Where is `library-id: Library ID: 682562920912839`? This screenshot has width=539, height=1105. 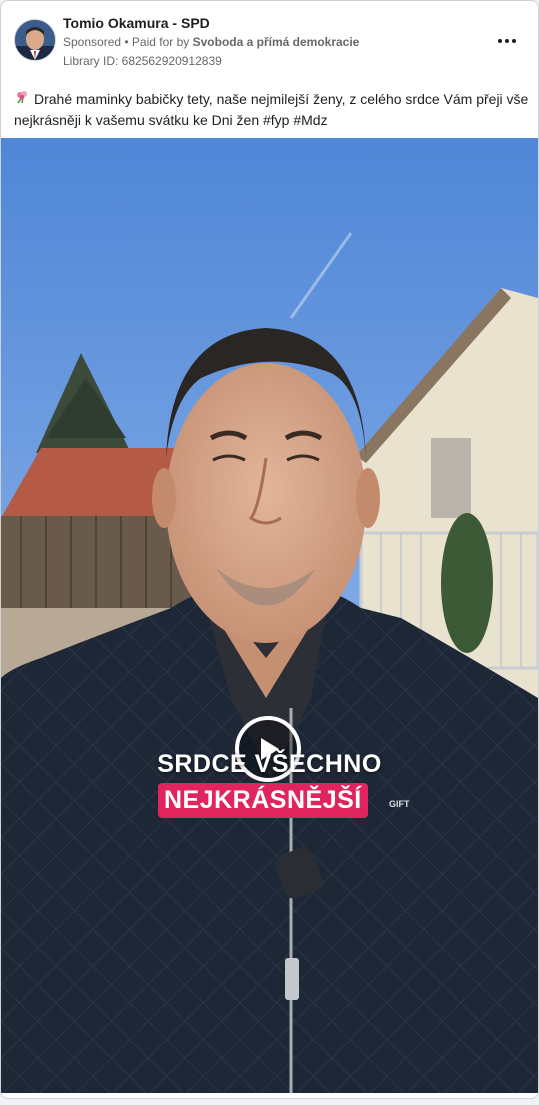 library-id: Library ID: 682562920912839 is located at coordinates (142, 61).